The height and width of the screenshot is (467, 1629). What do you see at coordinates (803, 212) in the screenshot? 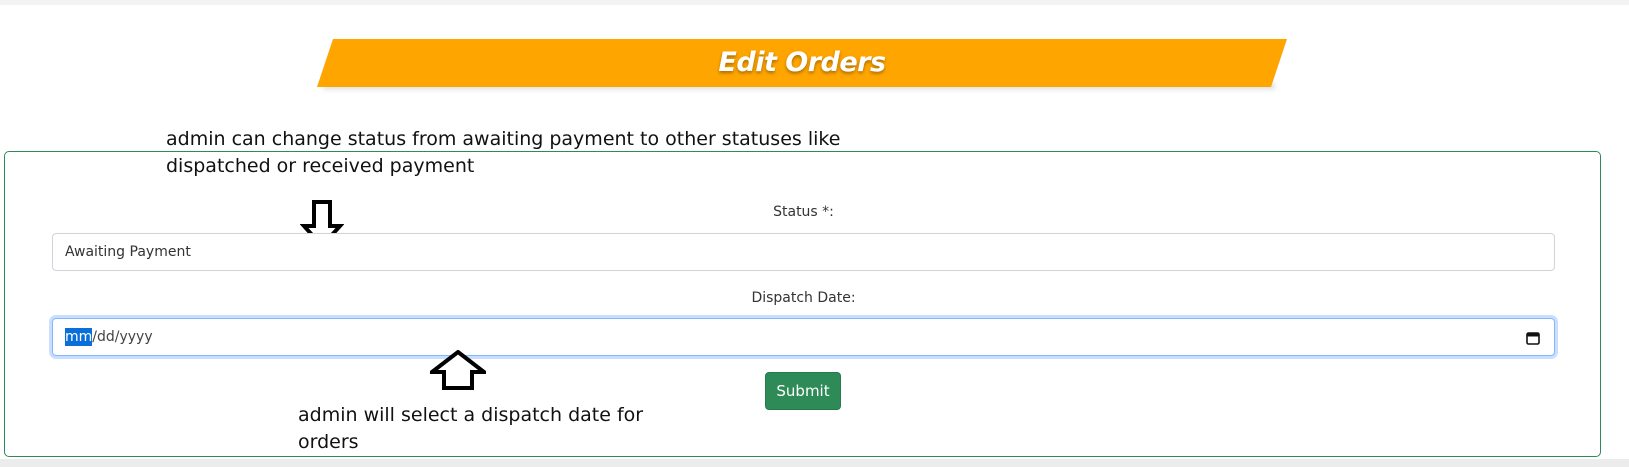
I see `status-label: Status *:` at bounding box center [803, 212].